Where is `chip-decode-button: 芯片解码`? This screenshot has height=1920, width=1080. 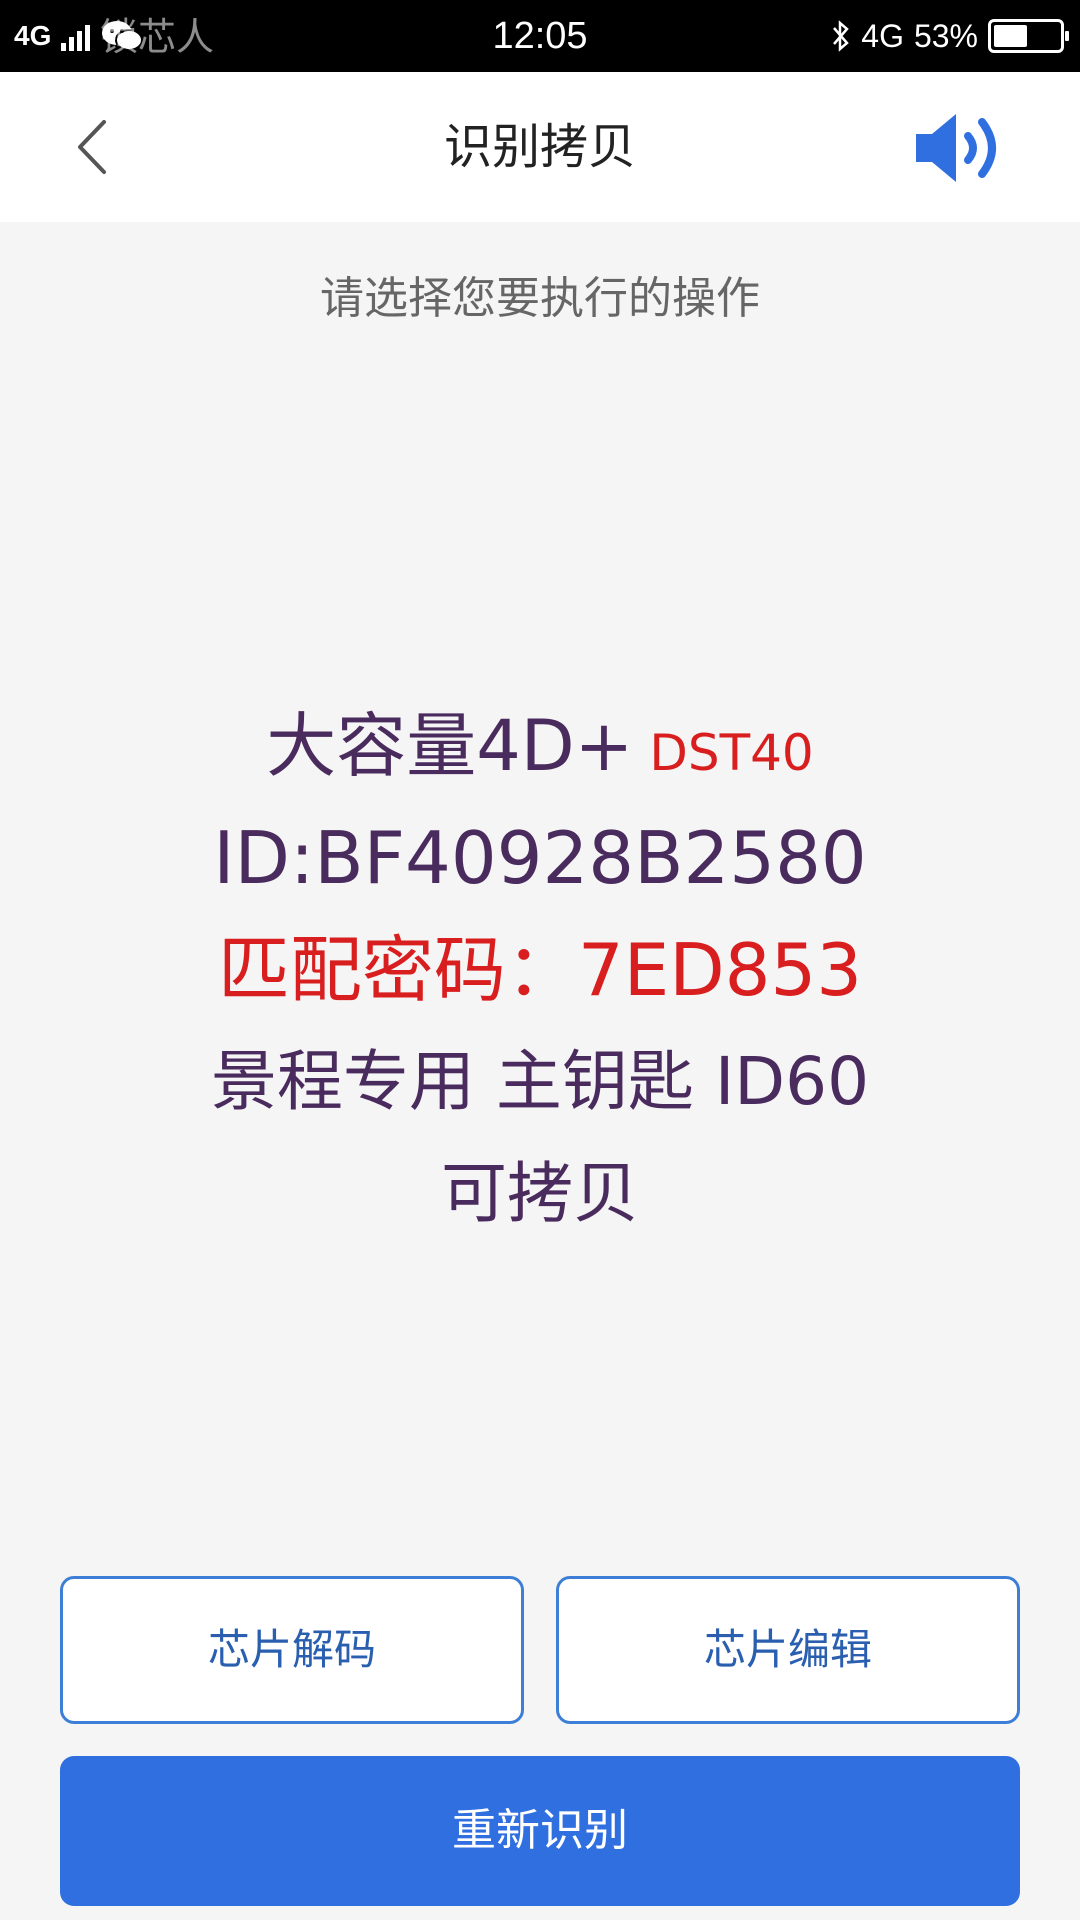
chip-decode-button: 芯片解码 is located at coordinates (292, 1650).